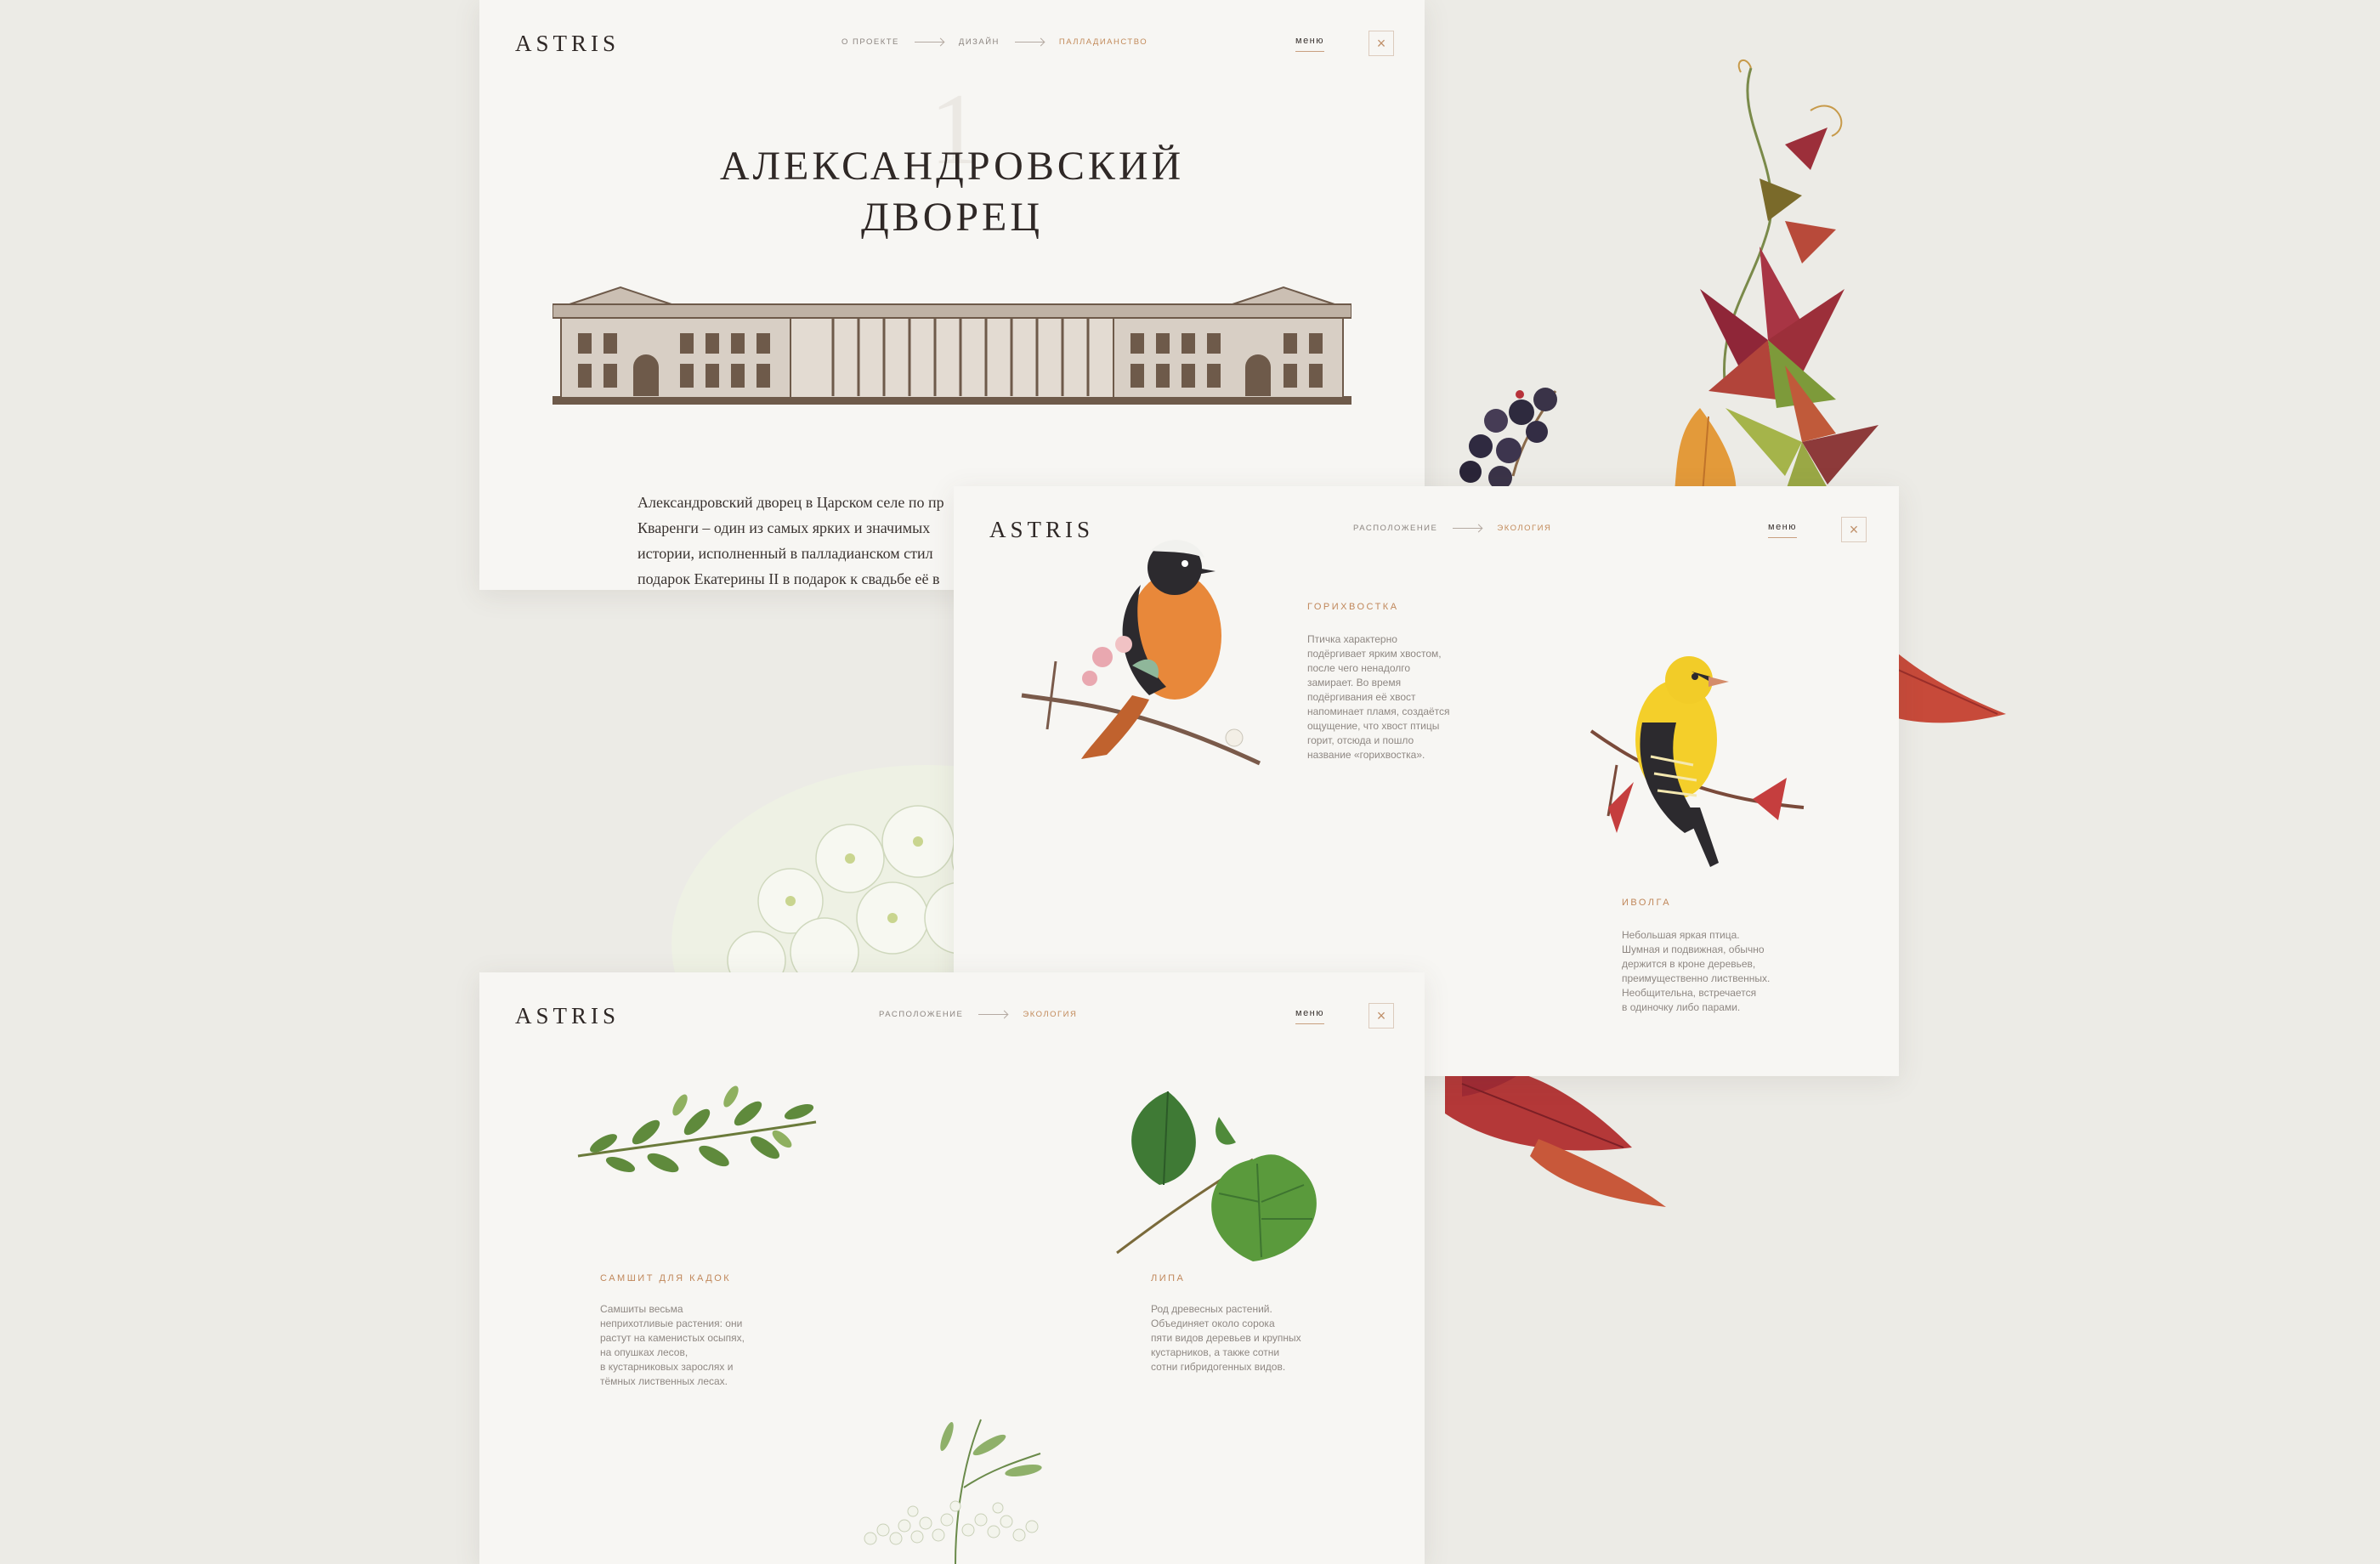 The height and width of the screenshot is (1564, 2380). What do you see at coordinates (1360, 740) in the screenshot?
I see `text-line: горит, отсюда и пошло` at bounding box center [1360, 740].